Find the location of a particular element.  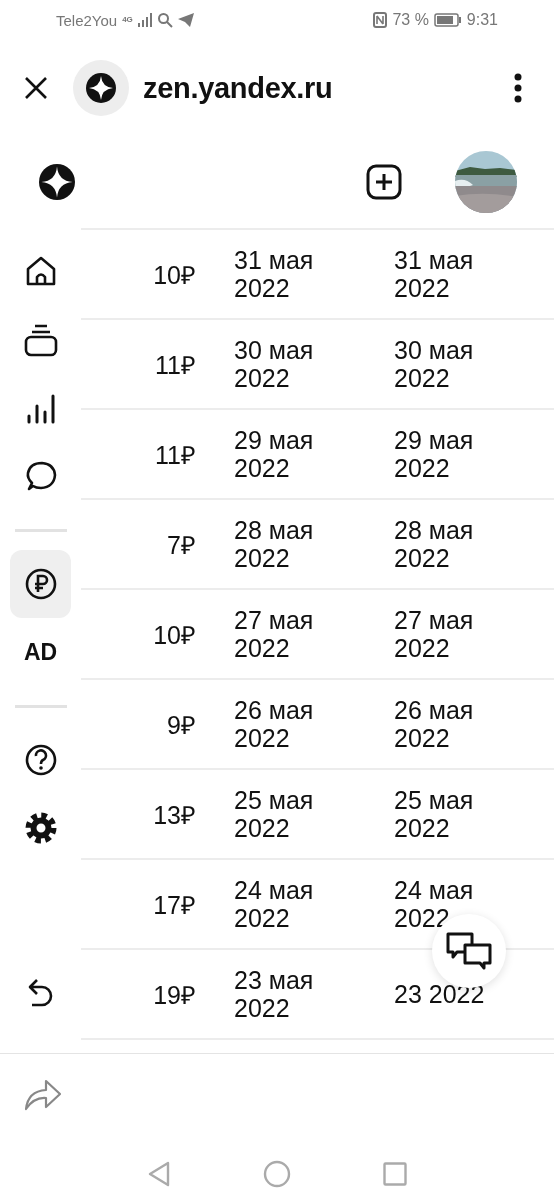

zen-logo-icon is located at coordinates (57, 182).